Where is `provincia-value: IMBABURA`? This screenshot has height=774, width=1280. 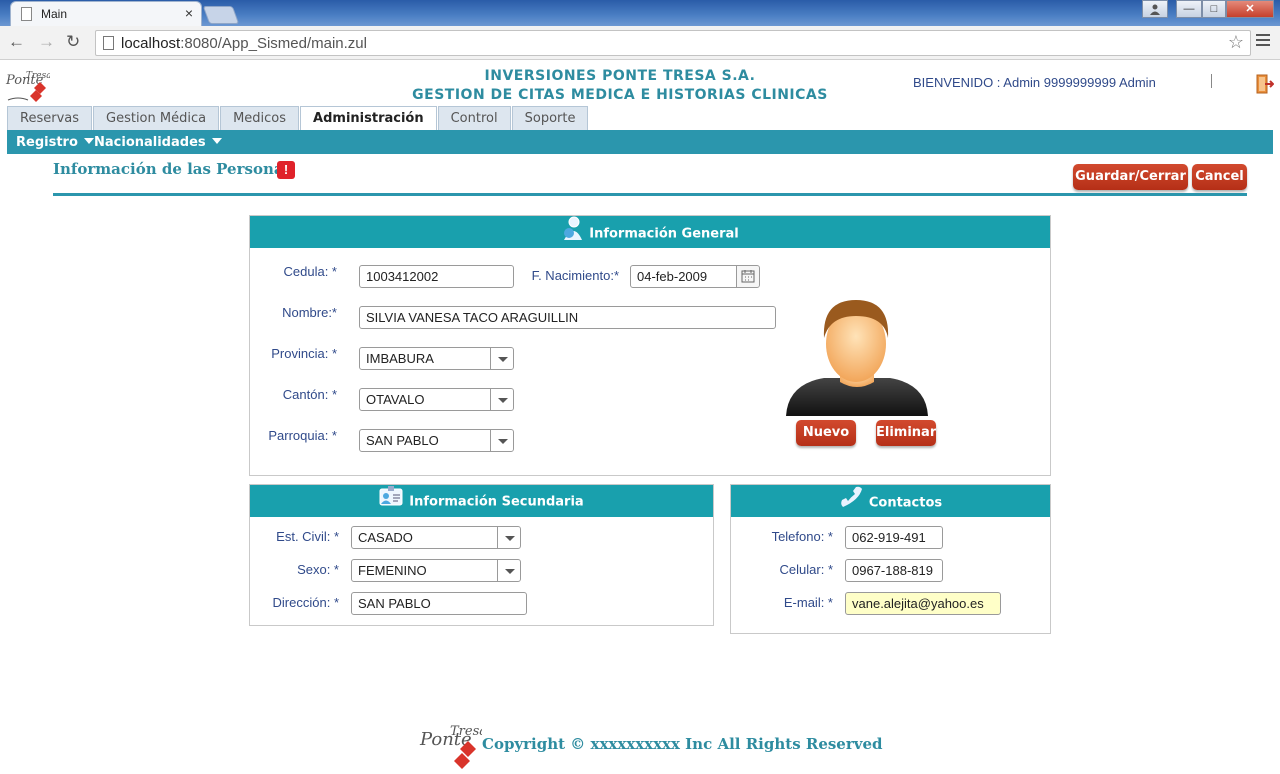
provincia-value: IMBABURA is located at coordinates (400, 358).